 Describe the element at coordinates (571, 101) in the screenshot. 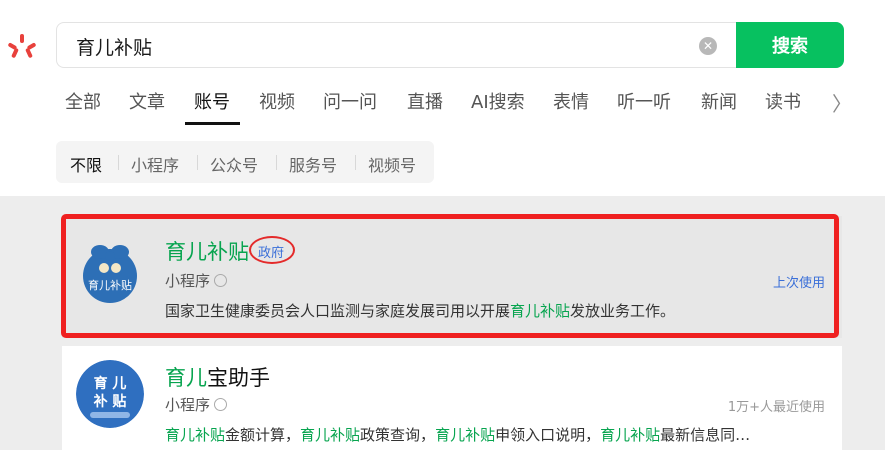

I see `tab-stickers: 表情` at that location.